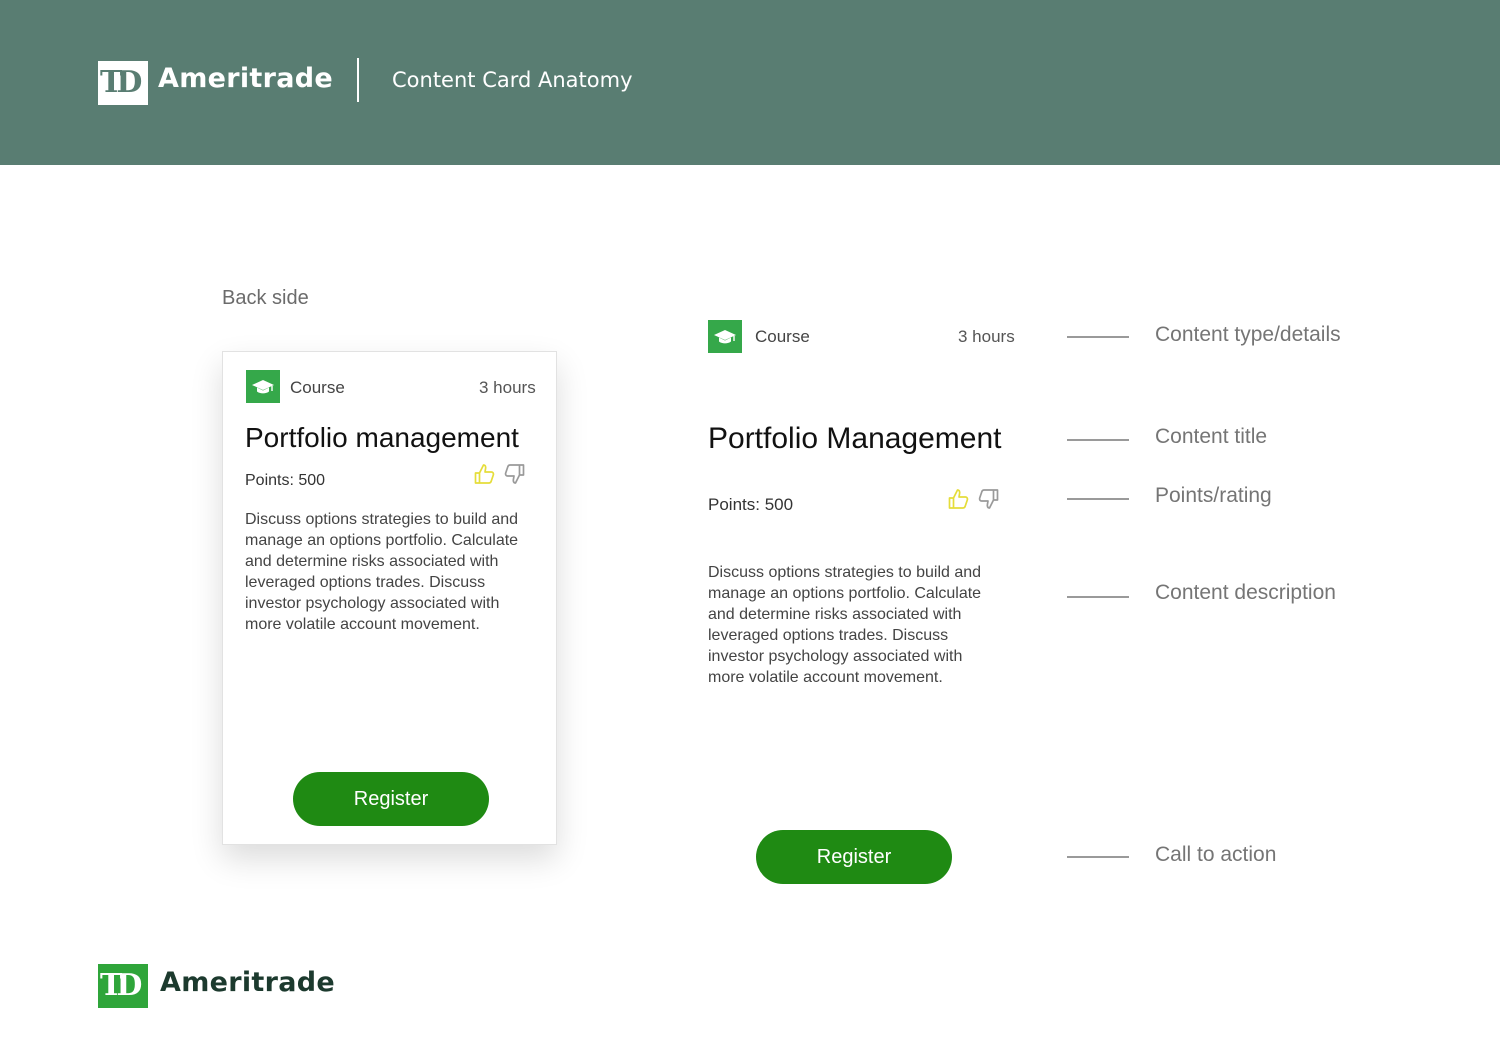  I want to click on rating-controls, so click(499, 476).